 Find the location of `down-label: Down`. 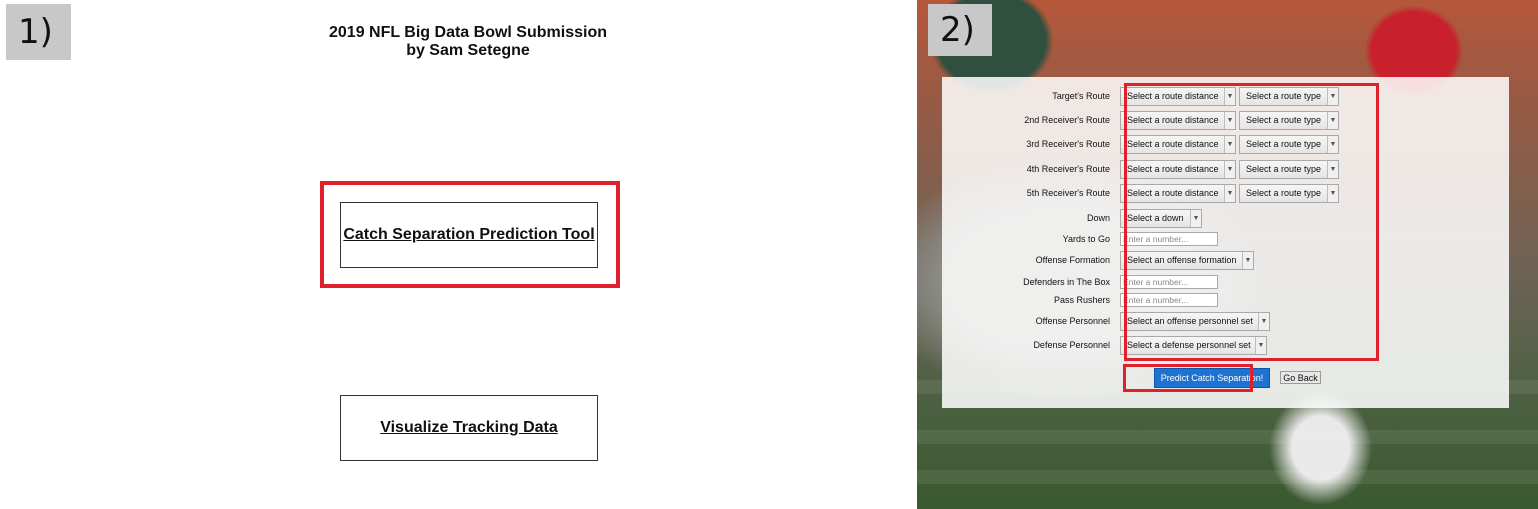

down-label: Down is located at coordinates (1098, 218).